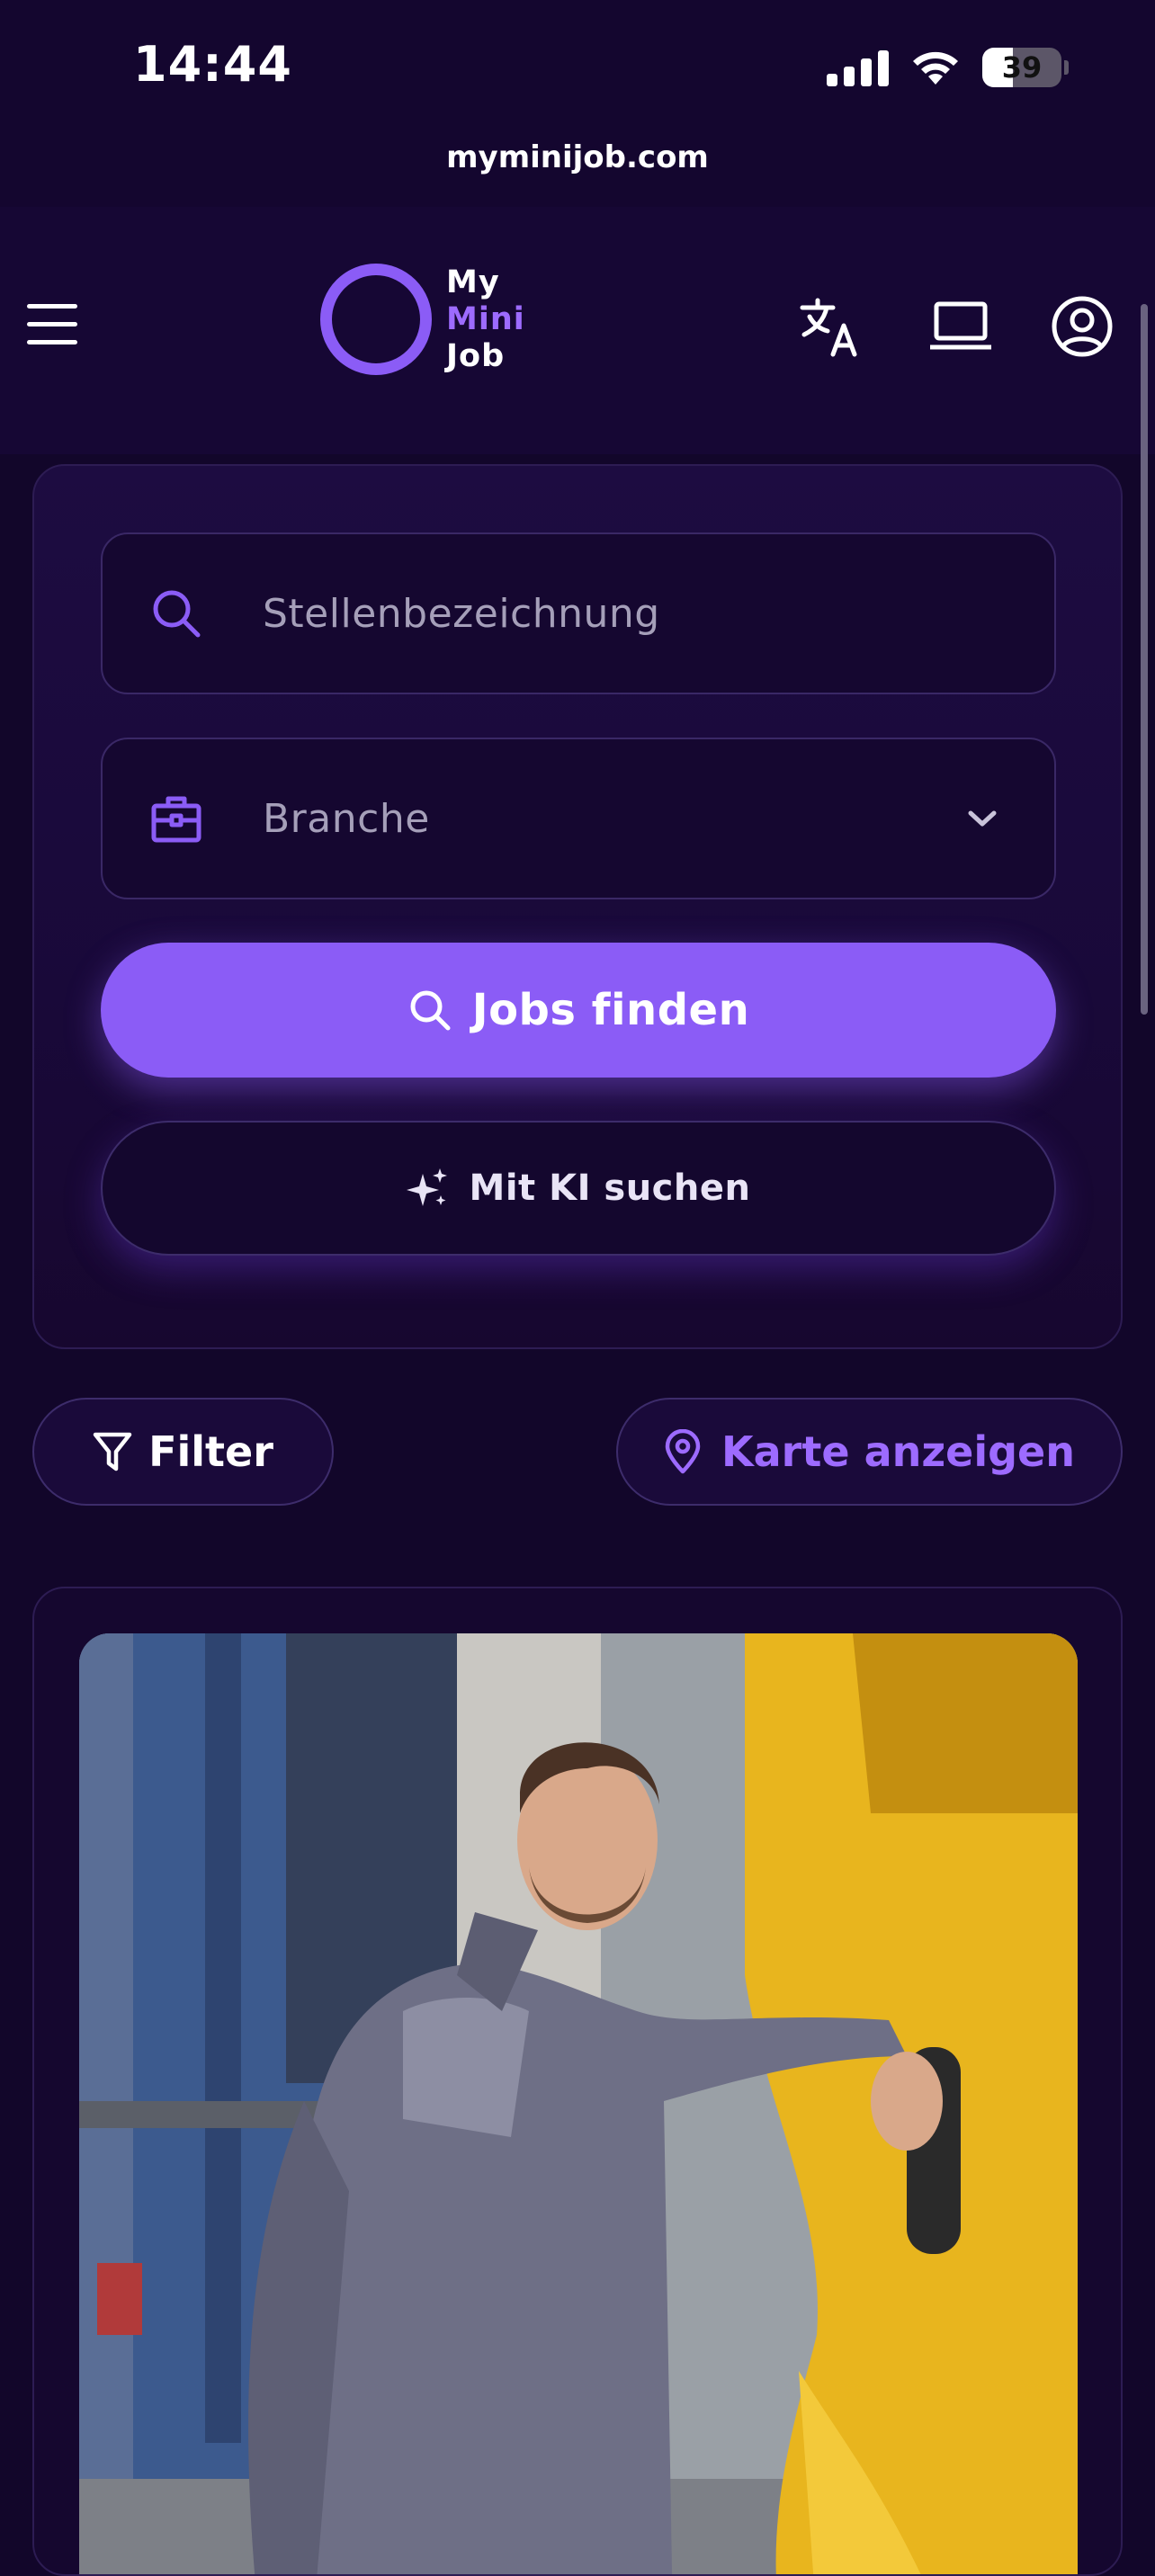 The image size is (1155, 2576). Describe the element at coordinates (1022, 67) in the screenshot. I see `battery-level: 39` at that location.